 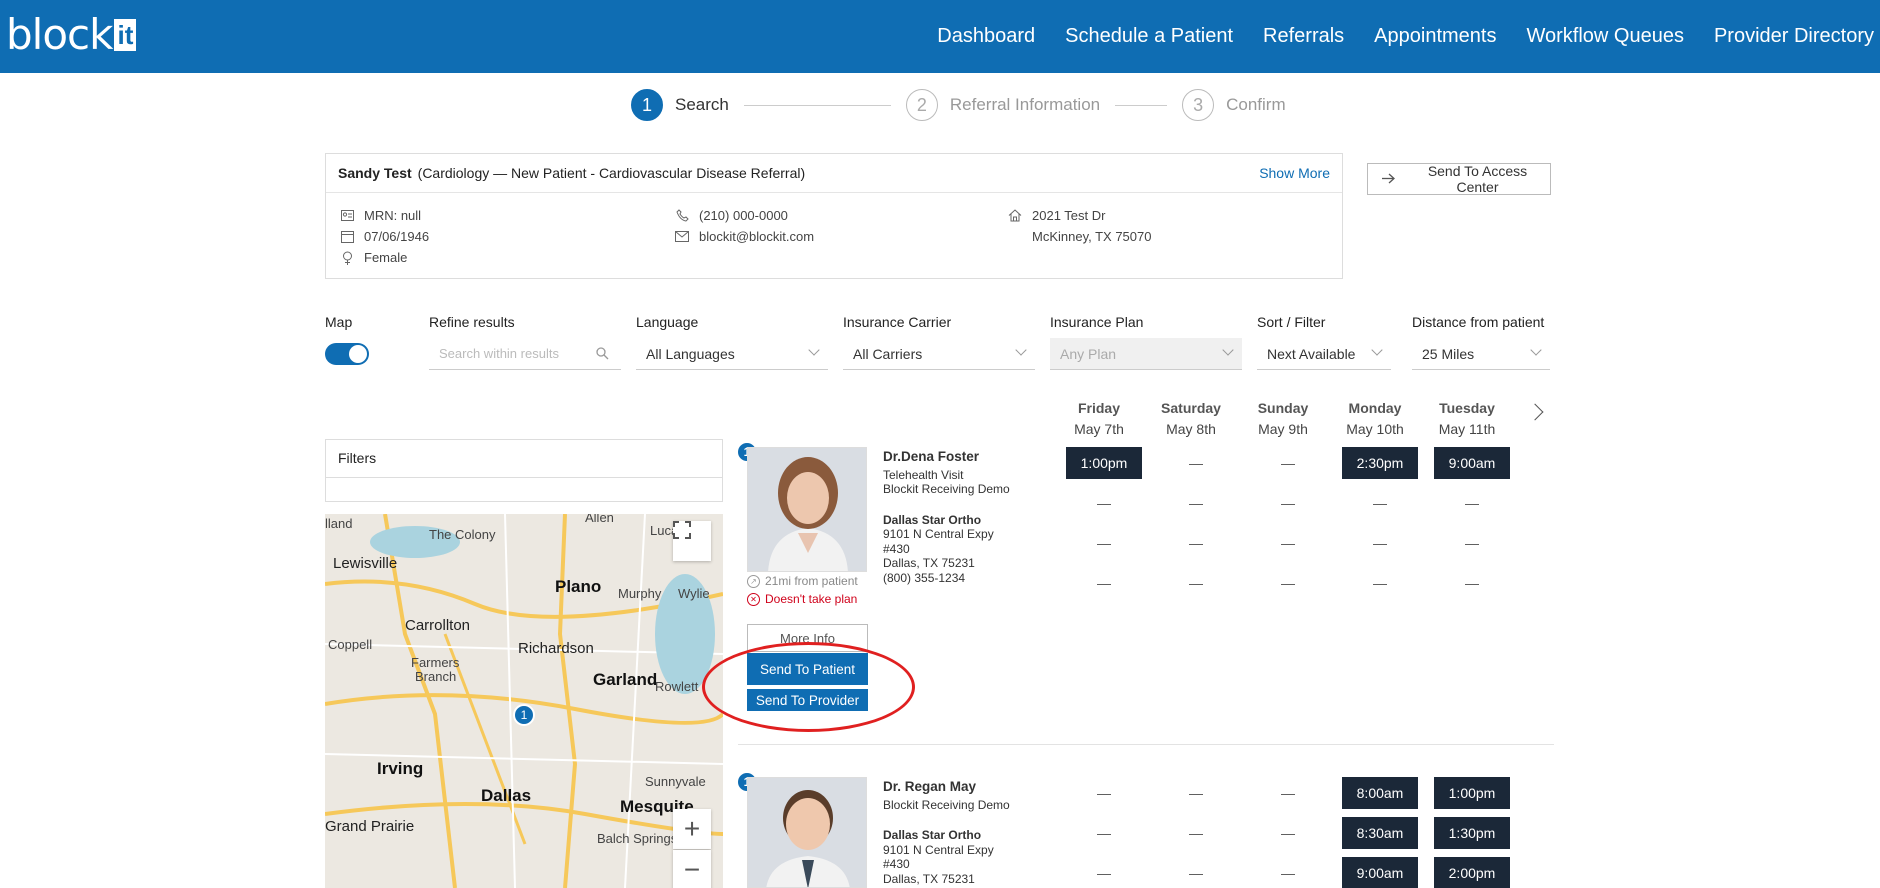 What do you see at coordinates (393, 215) in the screenshot?
I see `patient-mrn: MRN: null` at bounding box center [393, 215].